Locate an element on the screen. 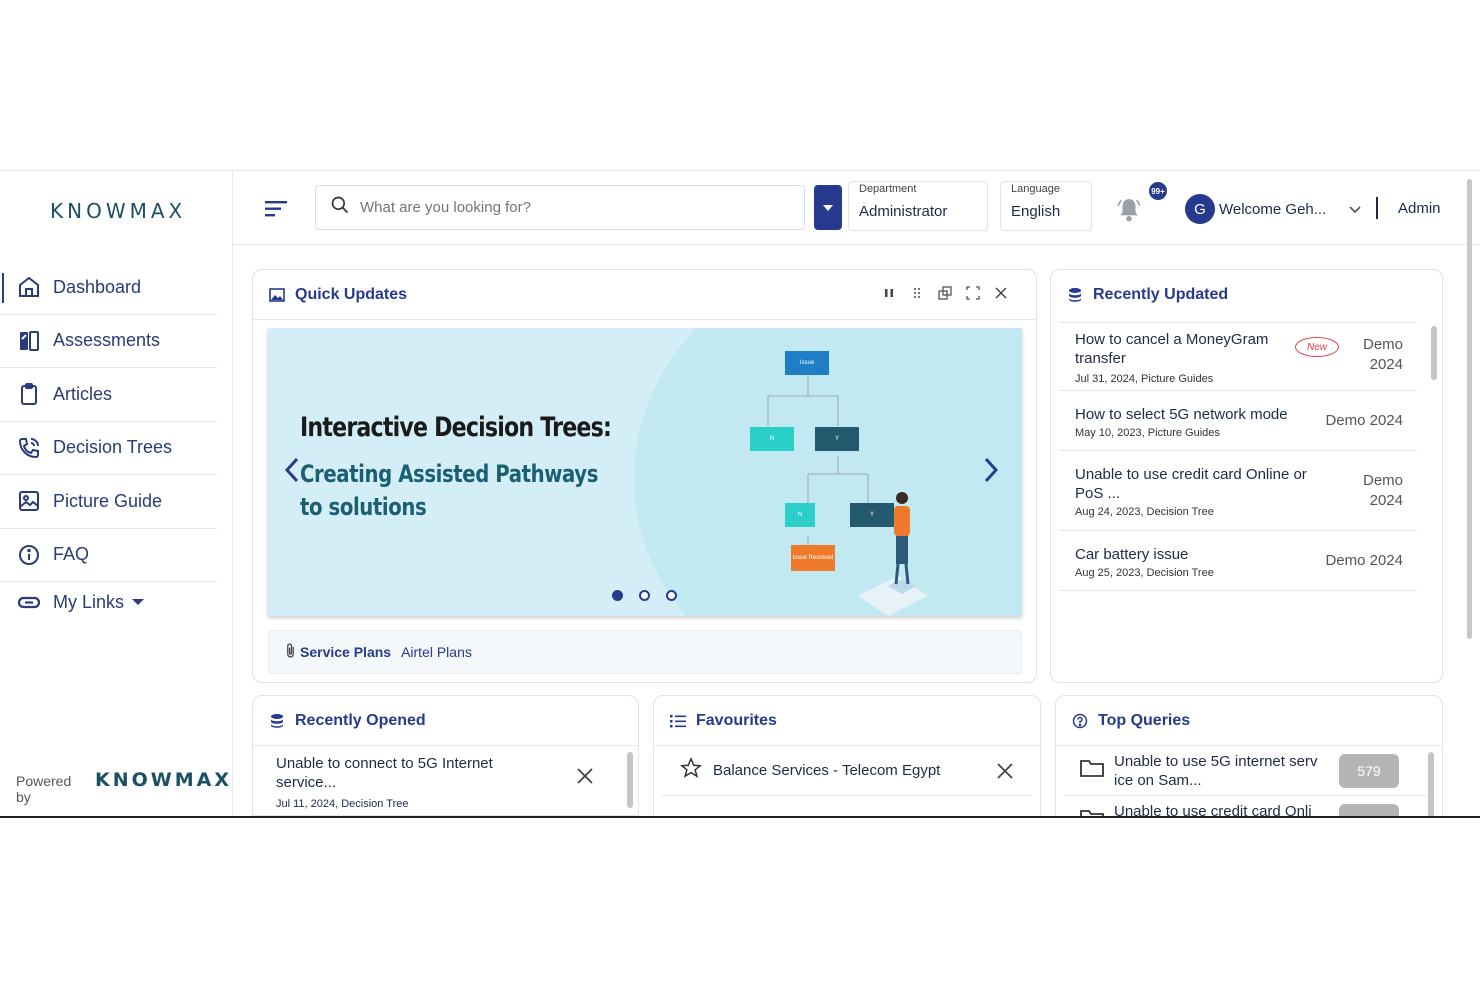  carousel-dots is located at coordinates (644, 595).